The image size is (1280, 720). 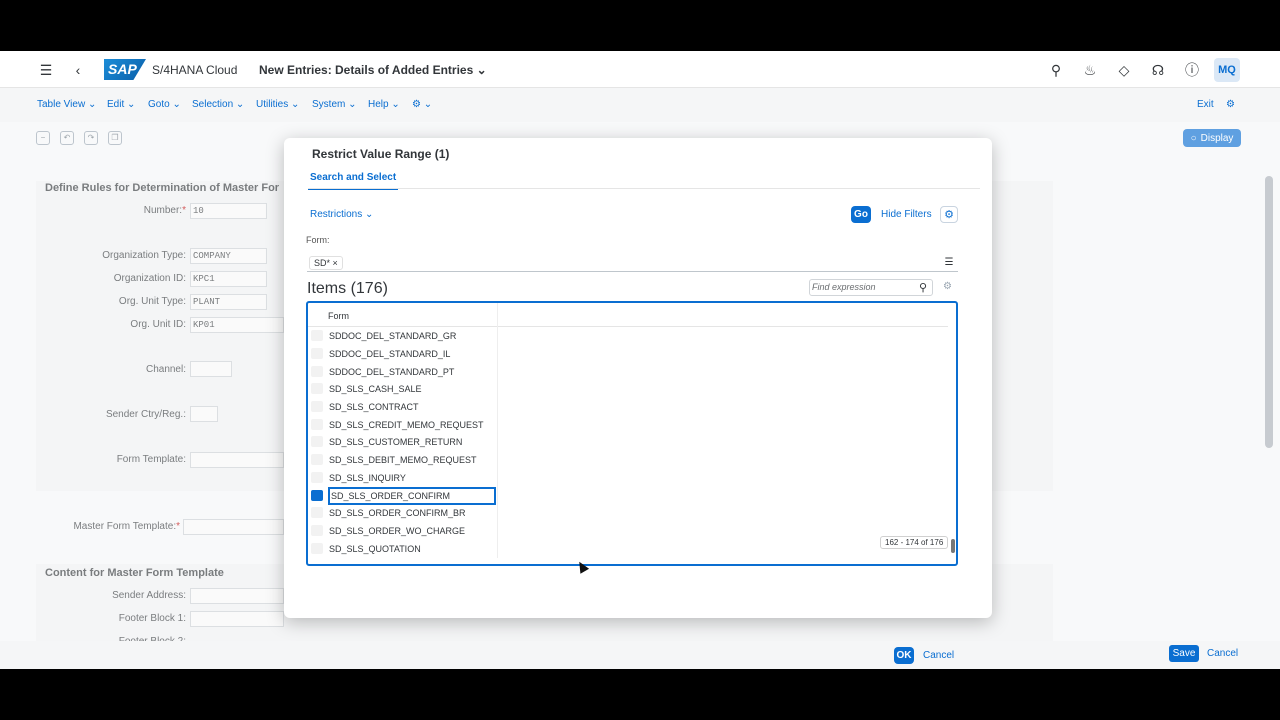 I want to click on table-row: SDDOC_DEL_STANDARD_GR, so click(x=403, y=336).